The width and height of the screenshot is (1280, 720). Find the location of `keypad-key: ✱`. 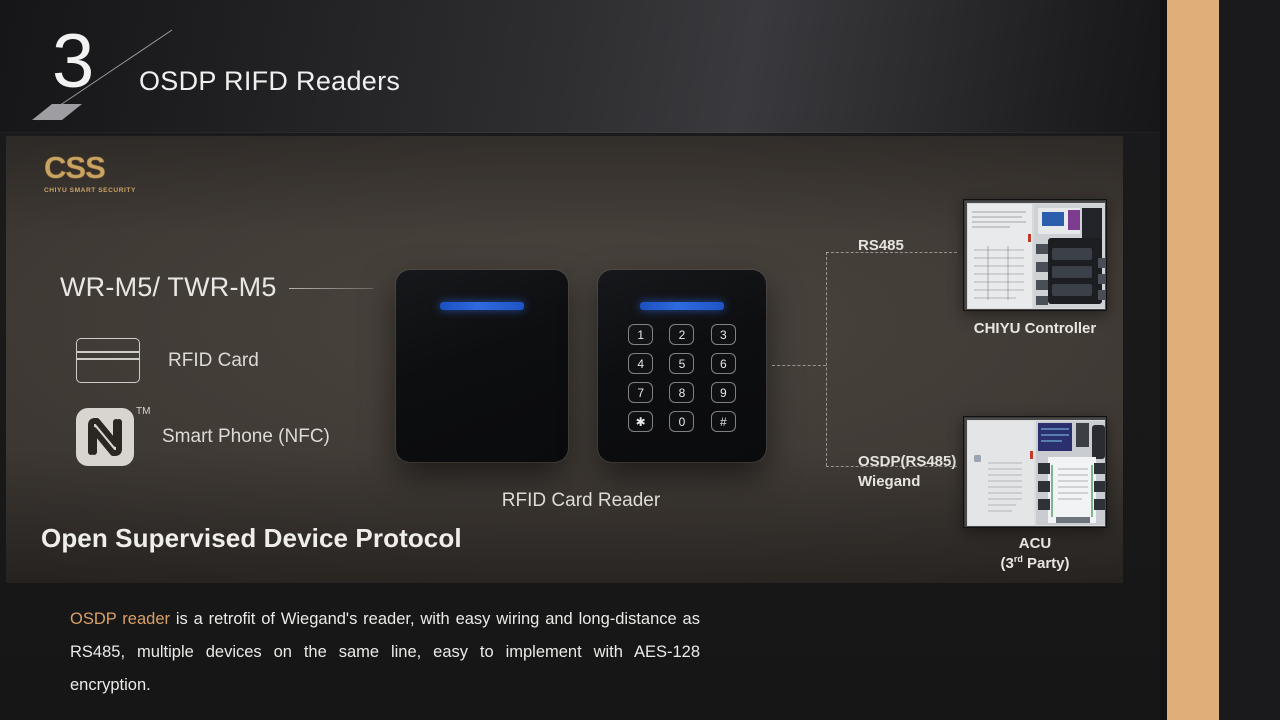

keypad-key: ✱ is located at coordinates (641, 421).